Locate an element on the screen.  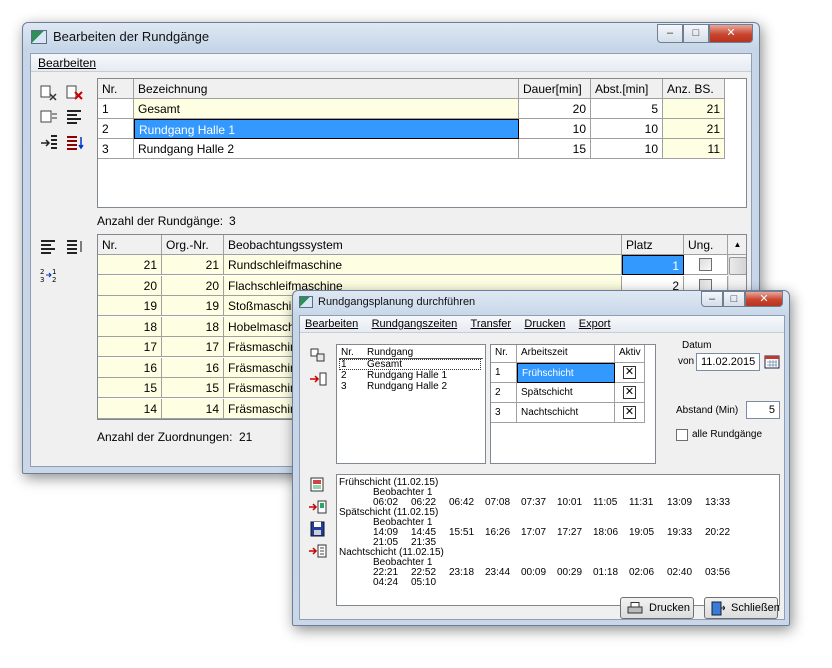
table-row-cell: Gesamt is located at coordinates (326, 109).